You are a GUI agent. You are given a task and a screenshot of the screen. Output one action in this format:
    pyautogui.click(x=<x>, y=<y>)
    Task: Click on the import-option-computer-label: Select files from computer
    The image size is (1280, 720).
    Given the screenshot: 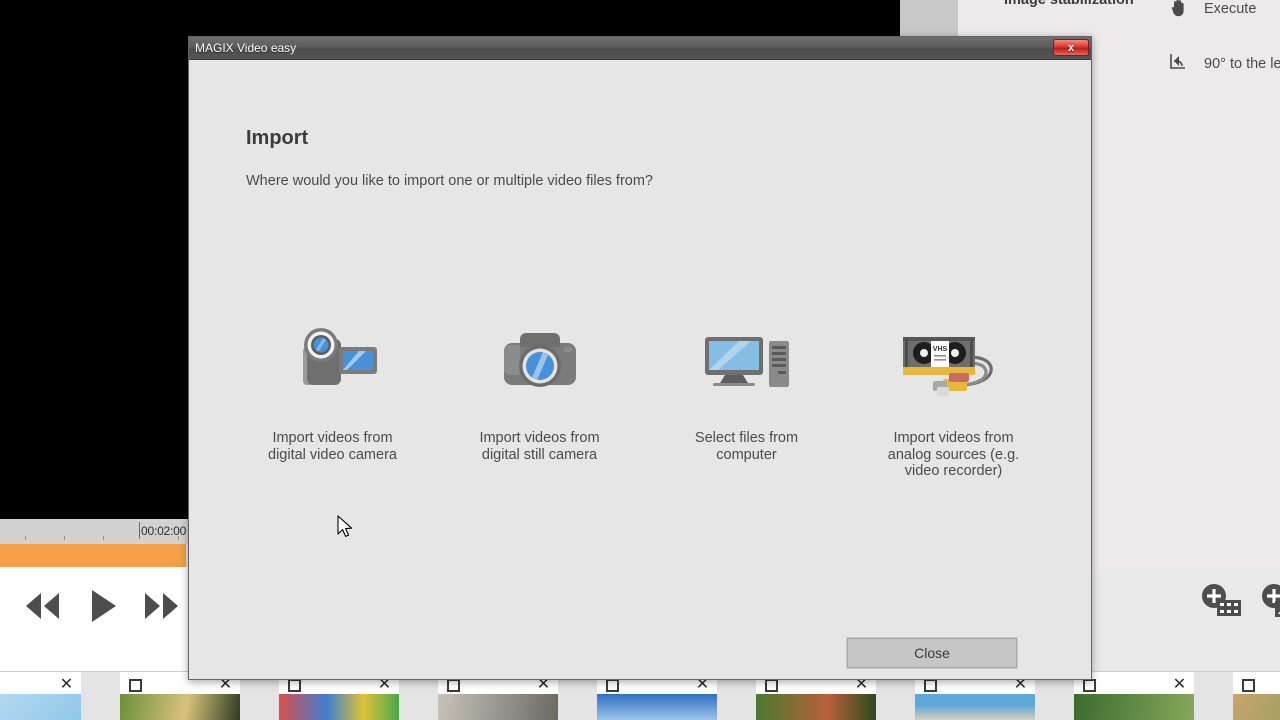 What is the action you would take?
    pyautogui.click(x=746, y=446)
    